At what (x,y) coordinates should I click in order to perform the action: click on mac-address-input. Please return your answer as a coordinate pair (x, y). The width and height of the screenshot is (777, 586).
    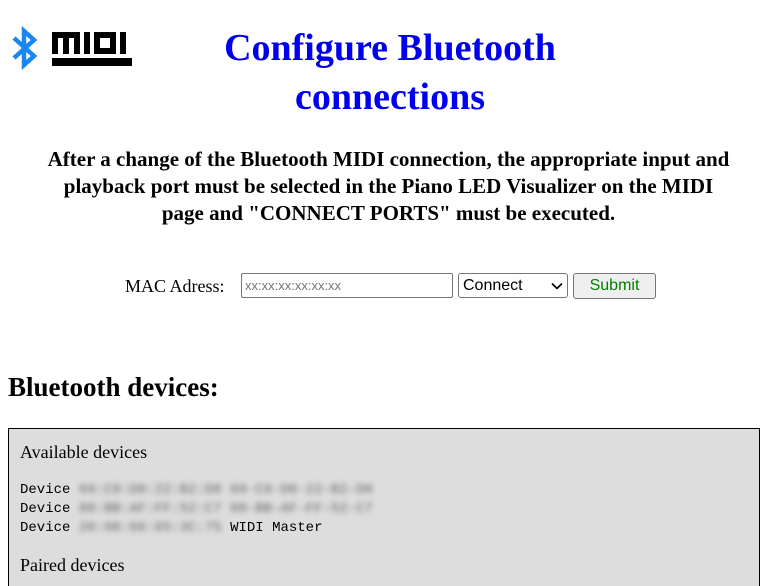
    Looking at the image, I should click on (347, 285).